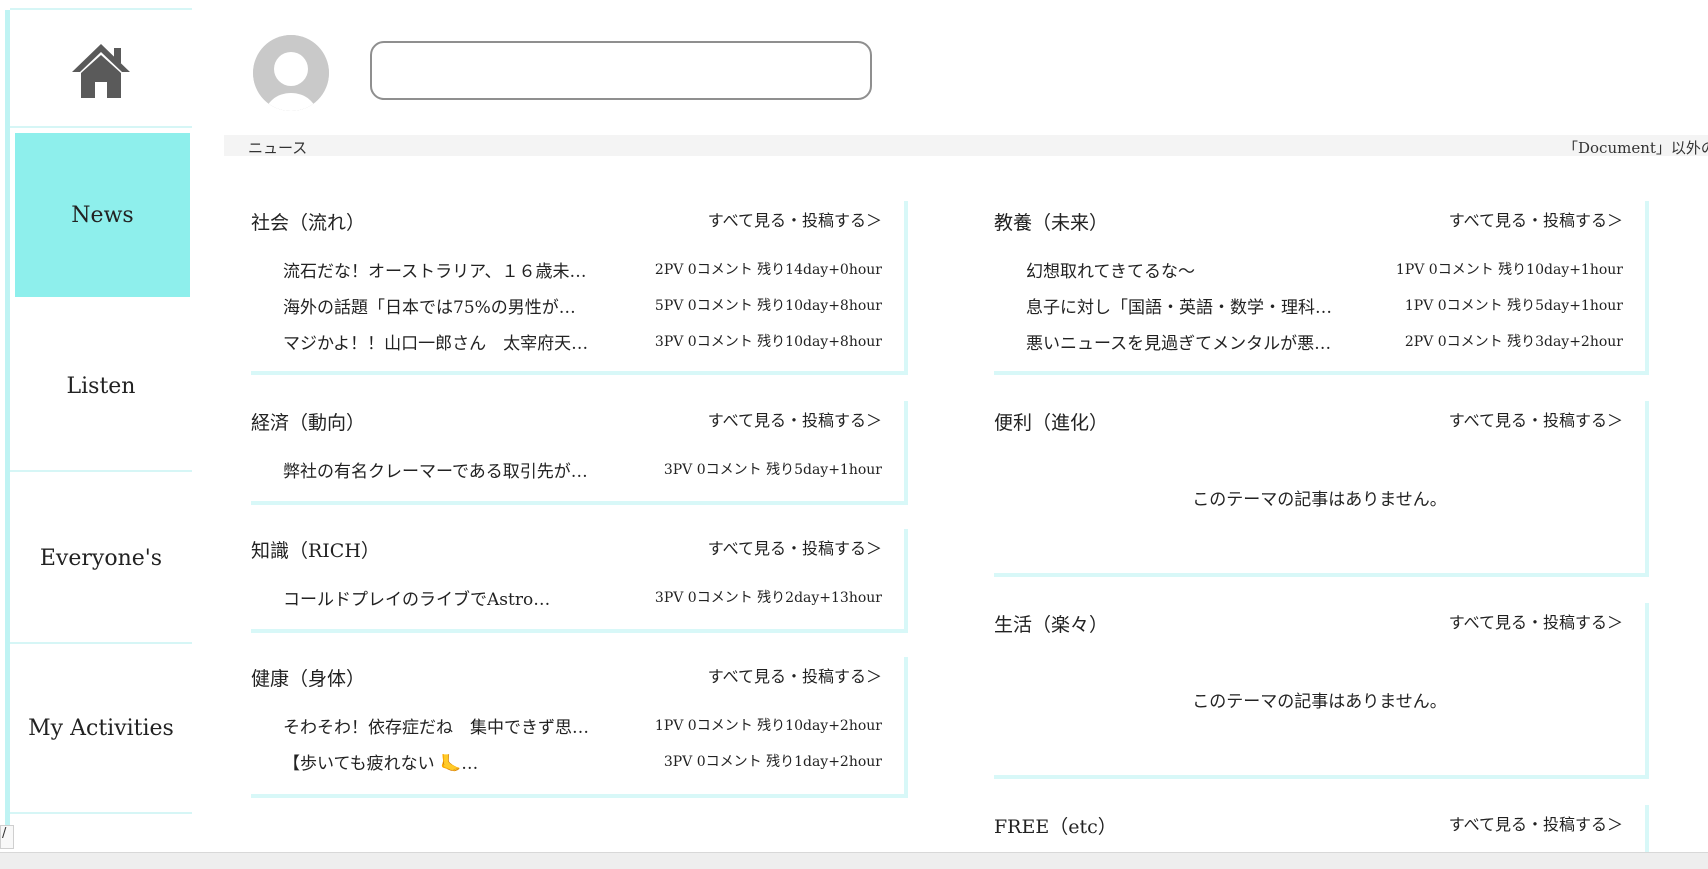 This screenshot has height=869, width=1708. I want to click on article-meta: 1PV 0コメント 残り10day+2hour, so click(768, 726).